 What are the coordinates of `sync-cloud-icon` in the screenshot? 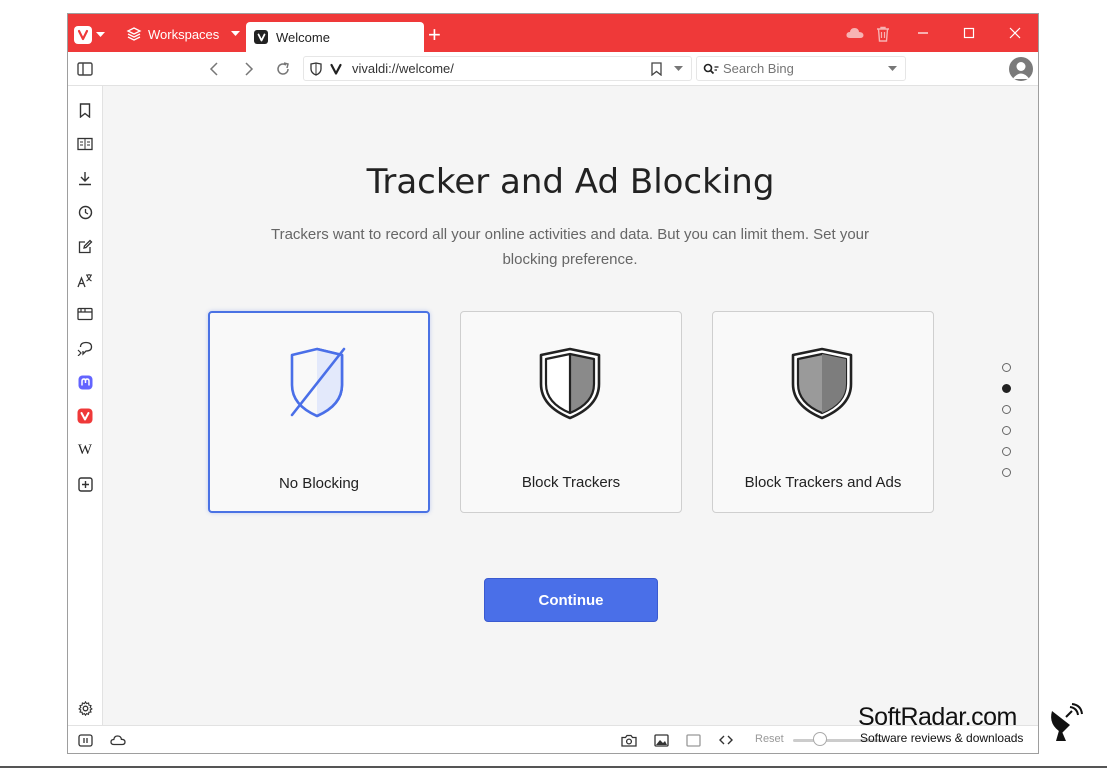 It's located at (855, 35).